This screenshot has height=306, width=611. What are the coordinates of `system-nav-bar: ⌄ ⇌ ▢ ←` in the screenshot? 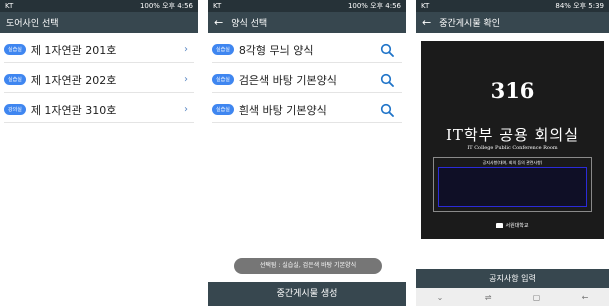 It's located at (512, 297).